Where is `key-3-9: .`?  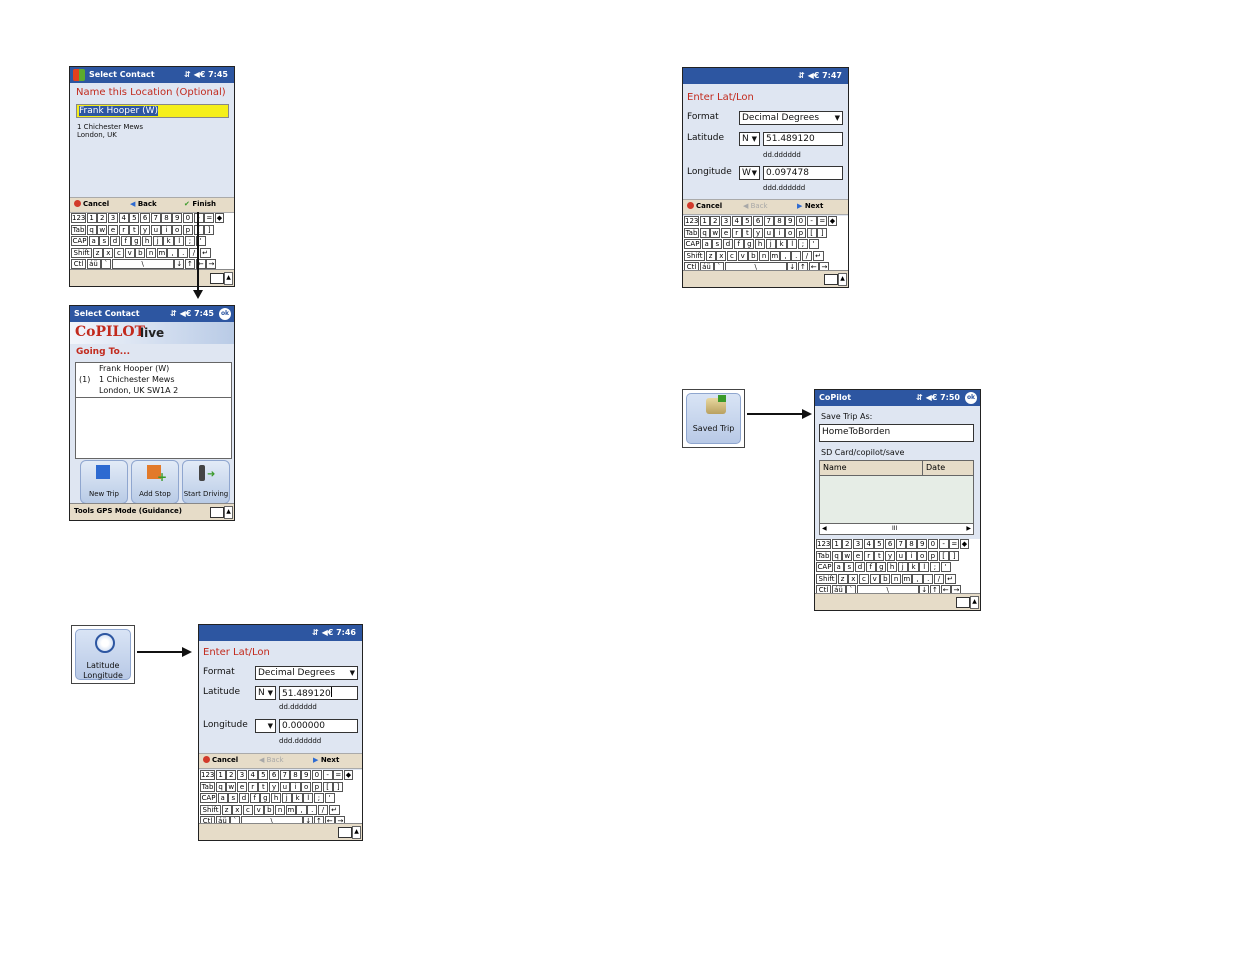
key-3-9: . is located at coordinates (796, 255).